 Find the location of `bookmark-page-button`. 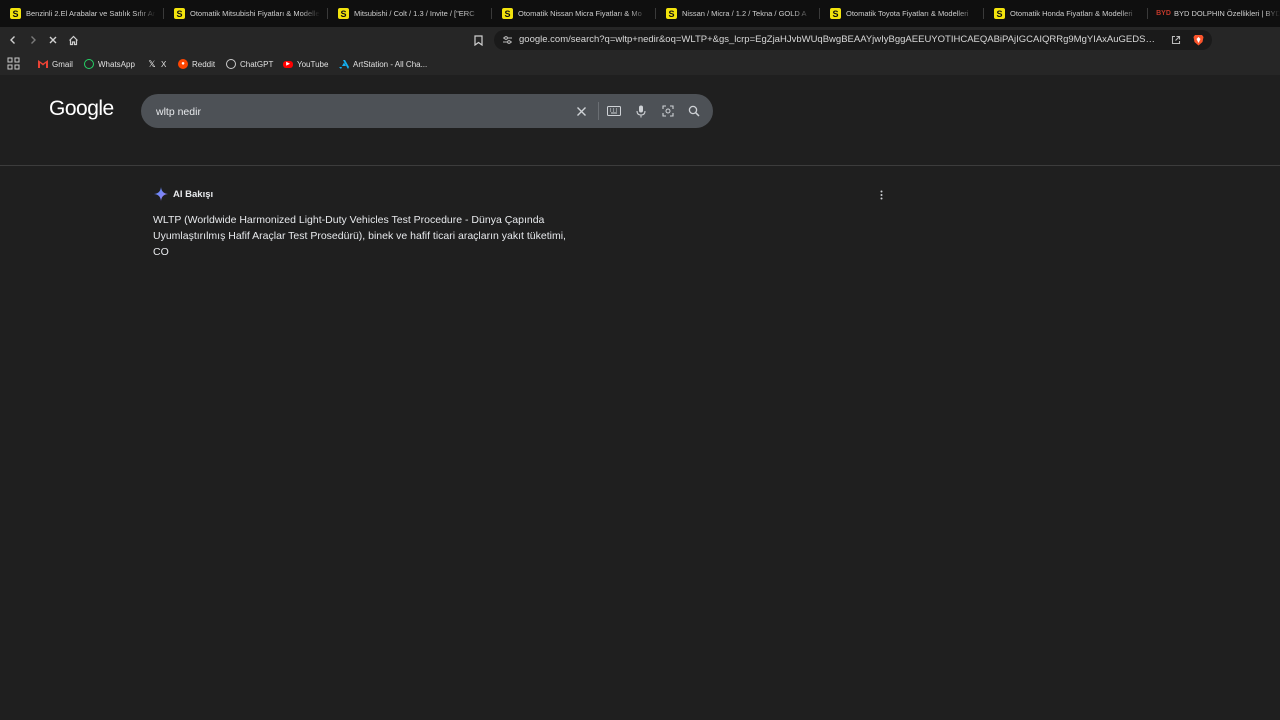

bookmark-page-button is located at coordinates (478, 40).